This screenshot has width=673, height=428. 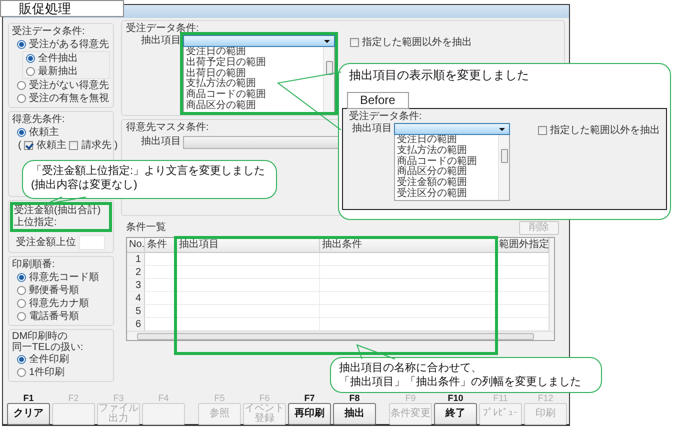 I want to click on checkbox-label: 依頼主, so click(x=51, y=145).